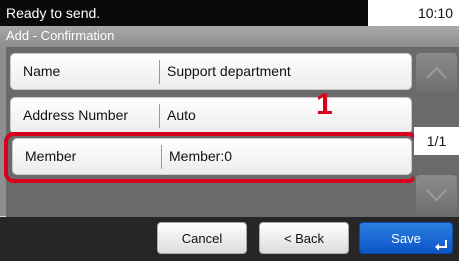  I want to click on scroll-up-button, so click(436, 73).